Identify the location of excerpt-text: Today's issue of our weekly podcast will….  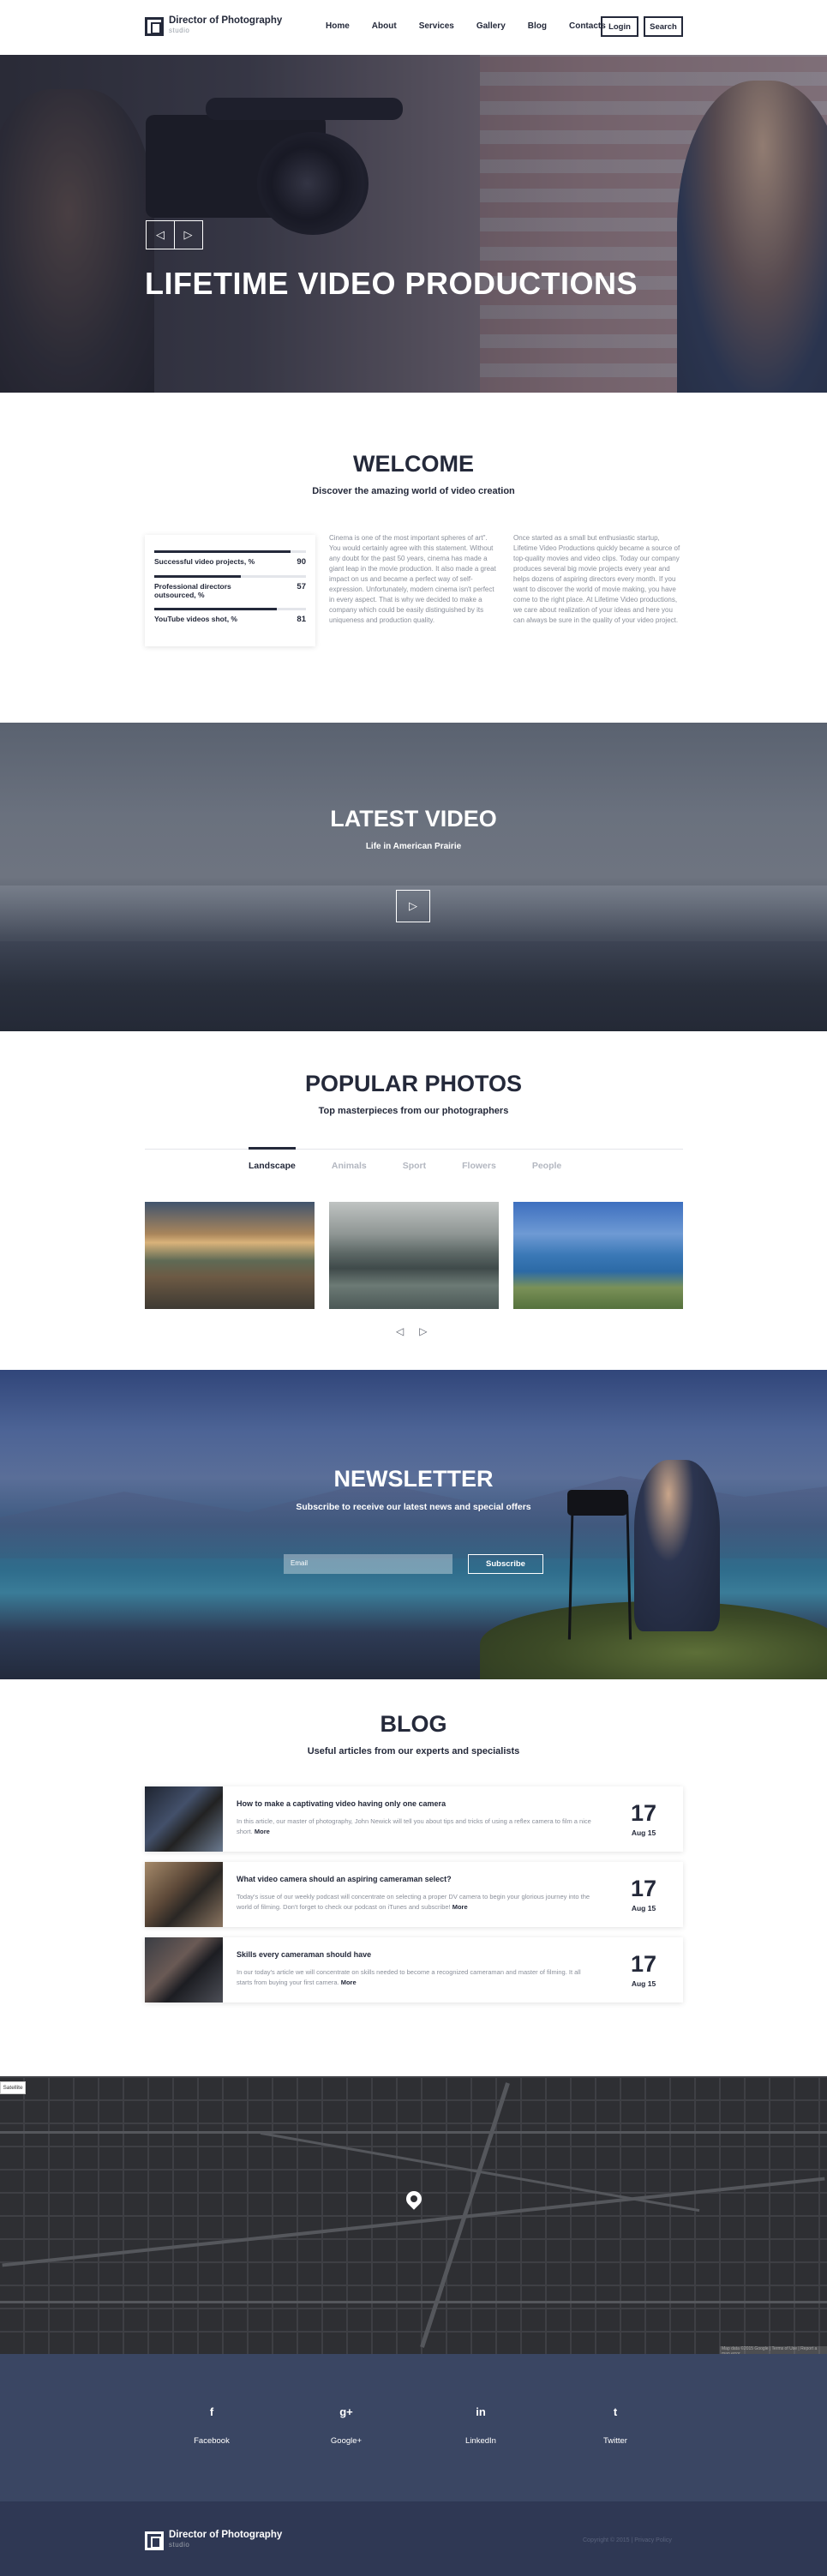
(413, 1902).